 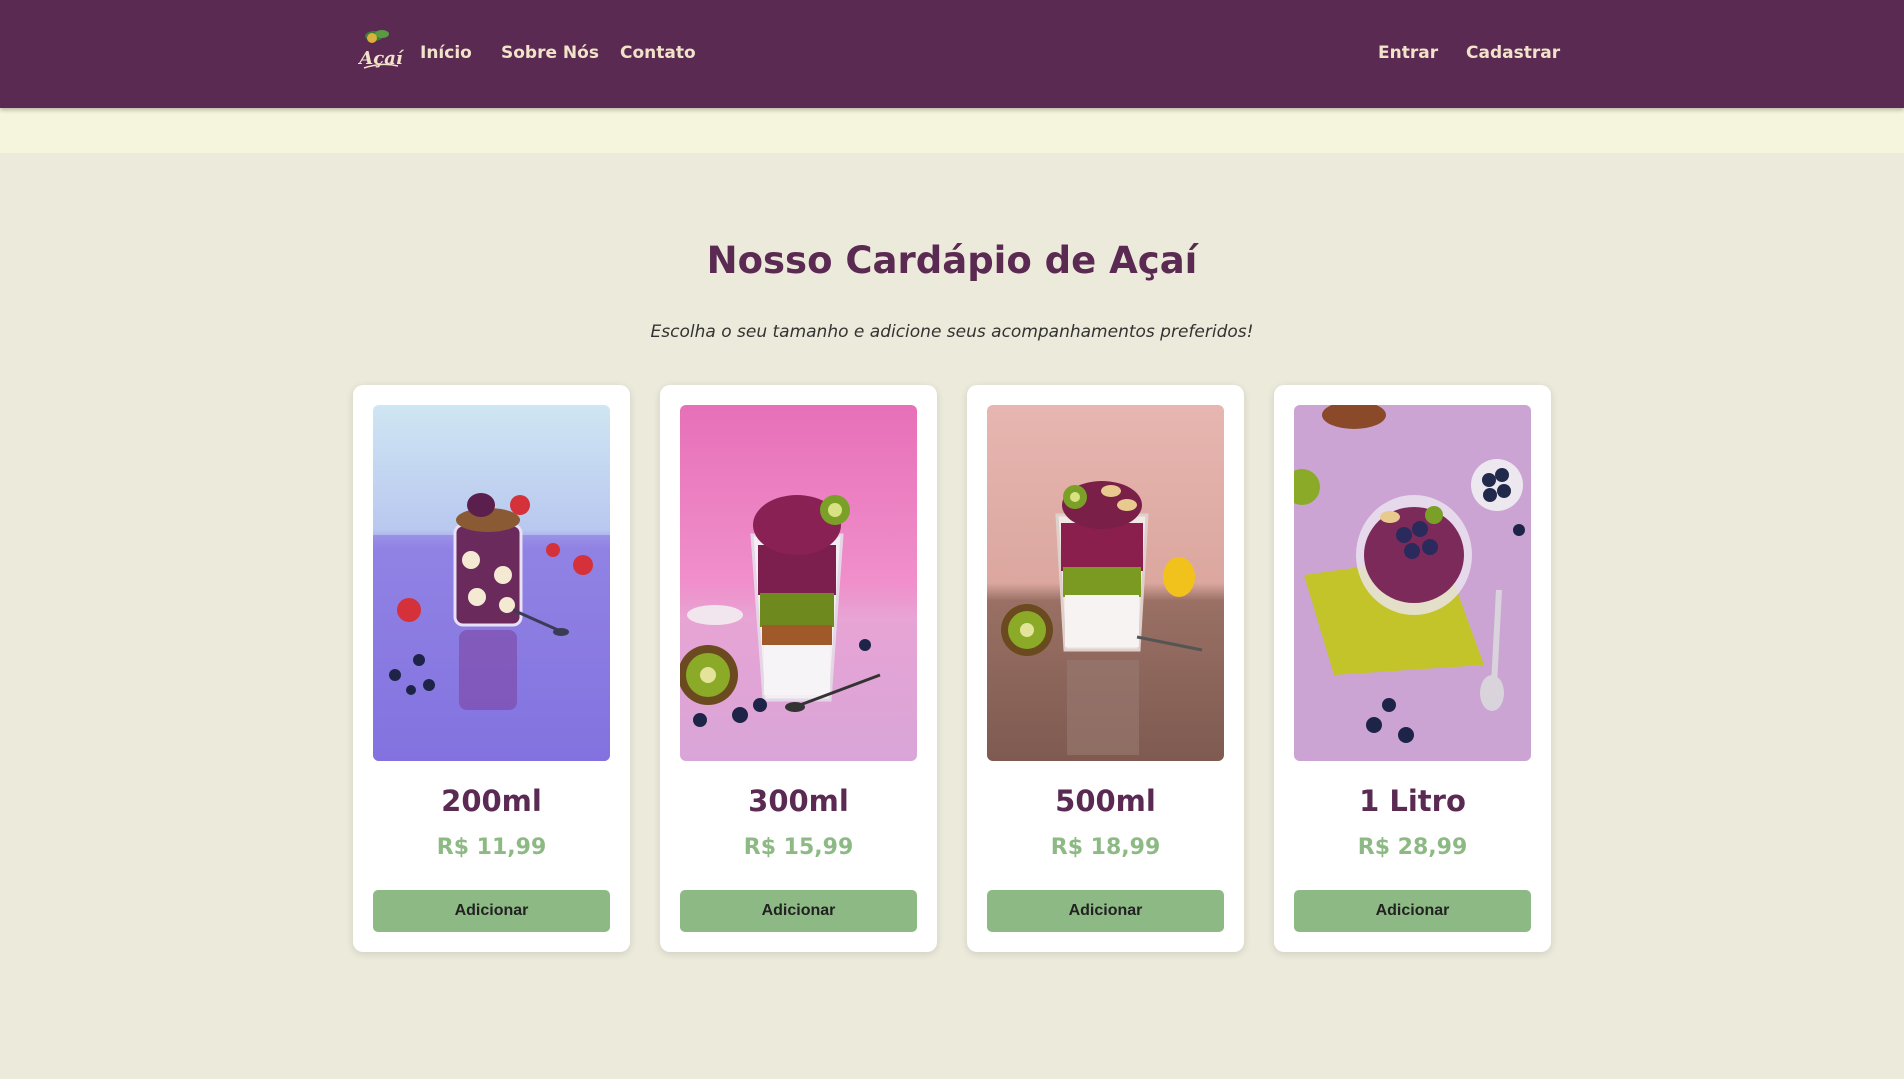 I want to click on product-price: R$ 11,99, so click(x=491, y=847).